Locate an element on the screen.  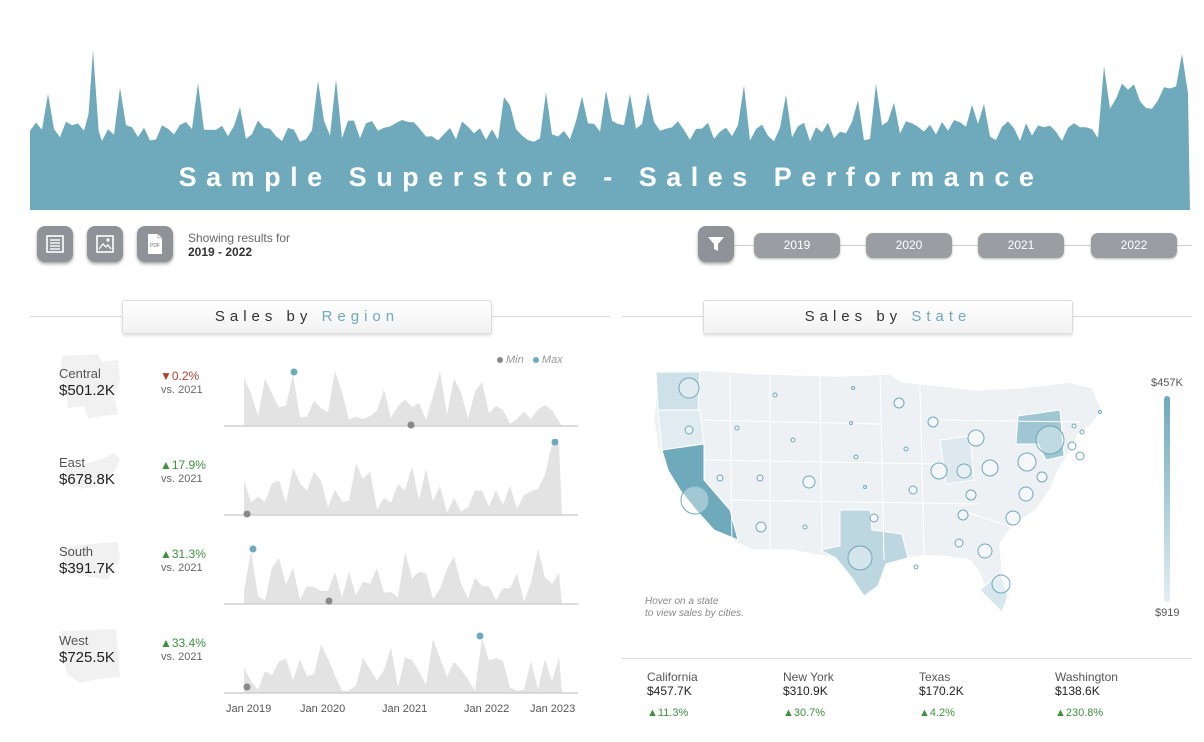
pdf-icon: PDF is located at coordinates (155, 244).